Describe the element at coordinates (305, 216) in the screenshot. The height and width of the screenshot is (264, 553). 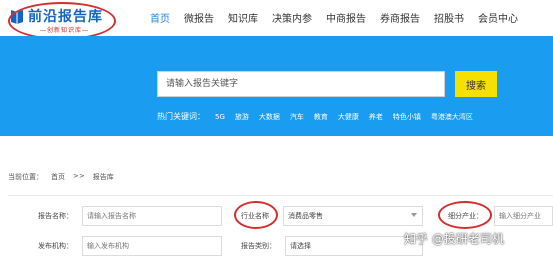
I see `industry-select-value: 消费品零售` at that location.